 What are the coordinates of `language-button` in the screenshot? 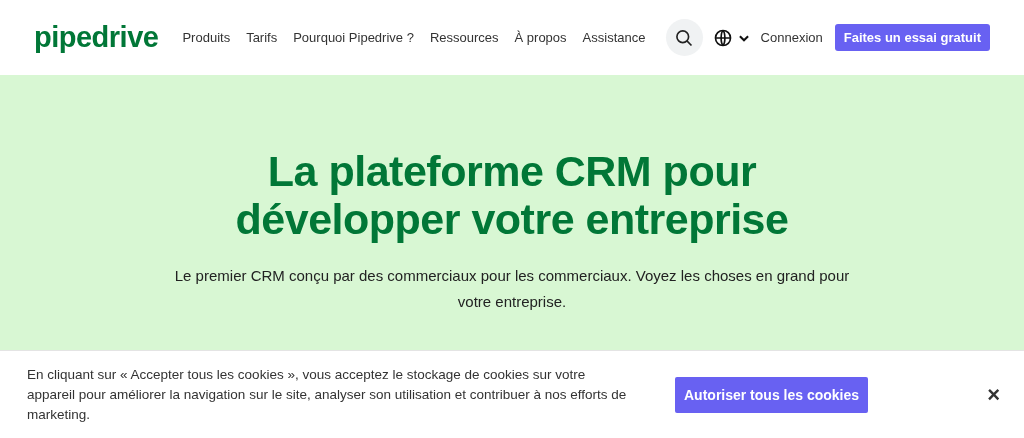 It's located at (731, 37).